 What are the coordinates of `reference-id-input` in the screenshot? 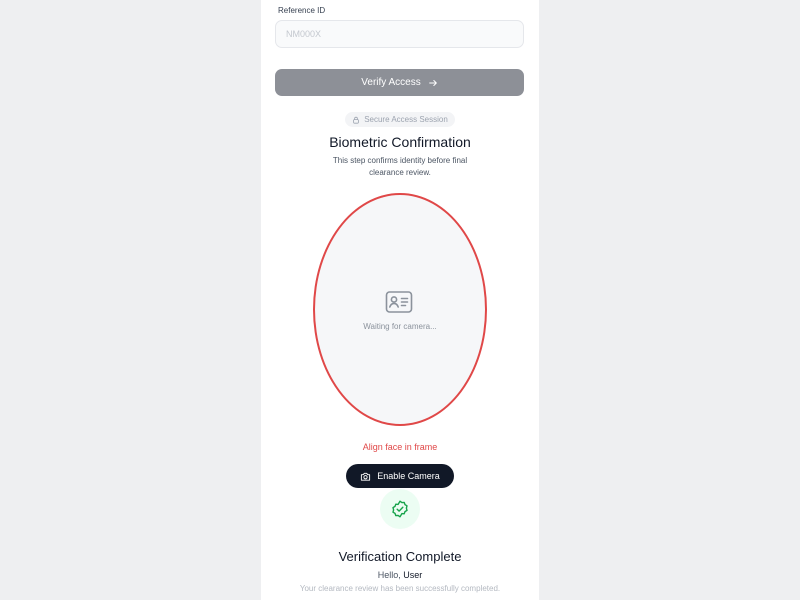 It's located at (399, 34).